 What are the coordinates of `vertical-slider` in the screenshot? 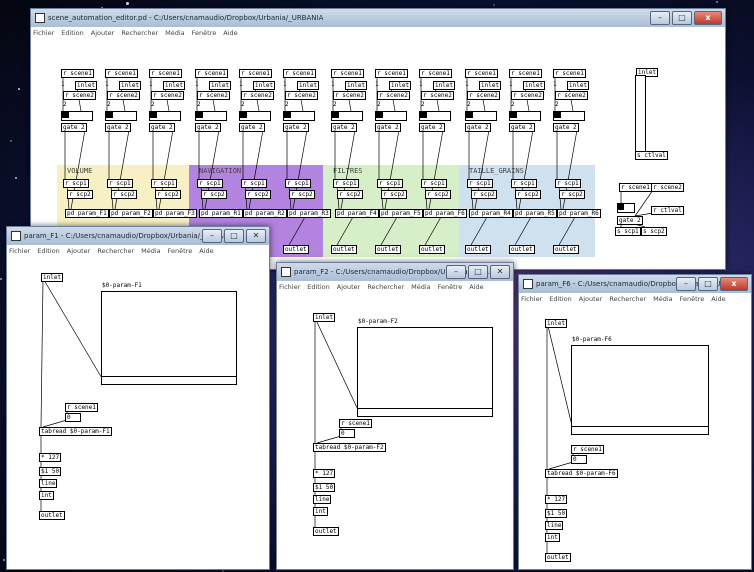 It's located at (640, 114).